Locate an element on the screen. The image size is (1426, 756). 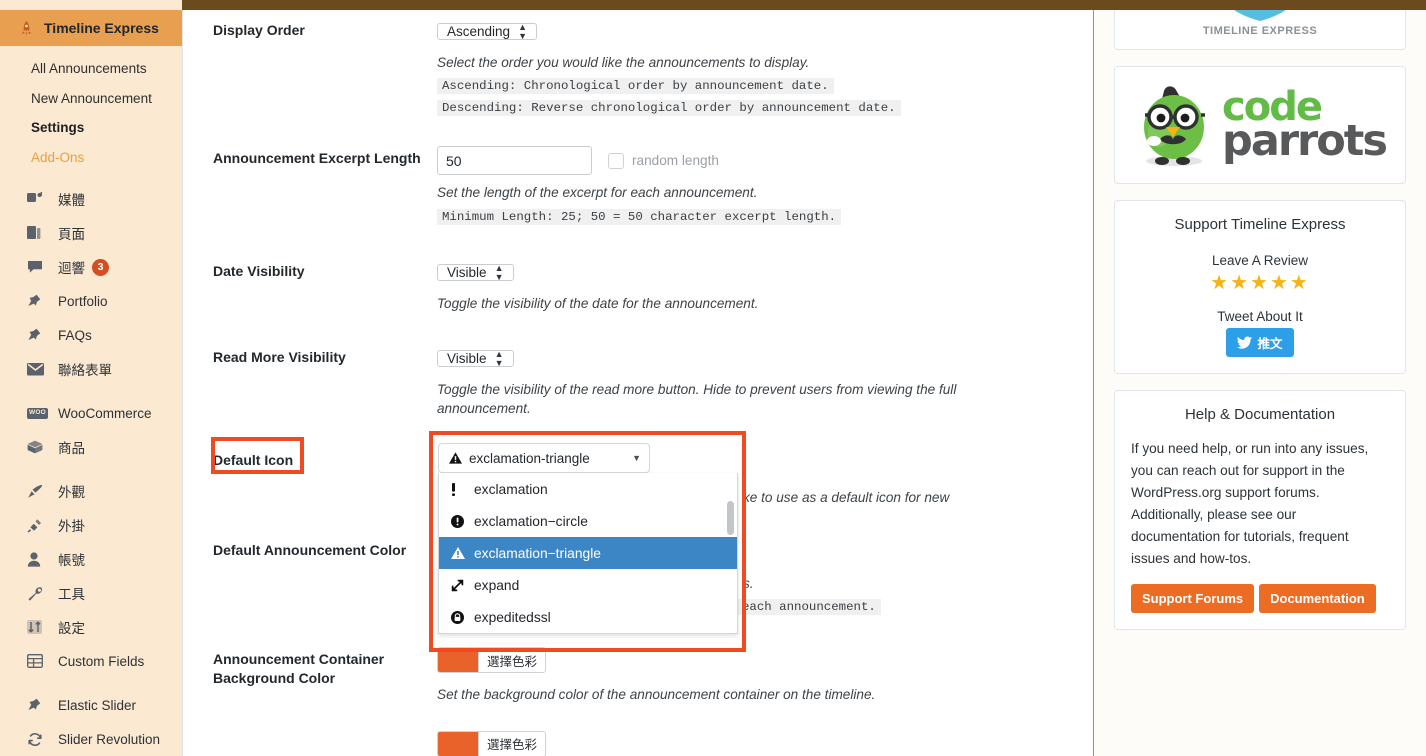
submenu-item-settings: Settings is located at coordinates (91, 128).